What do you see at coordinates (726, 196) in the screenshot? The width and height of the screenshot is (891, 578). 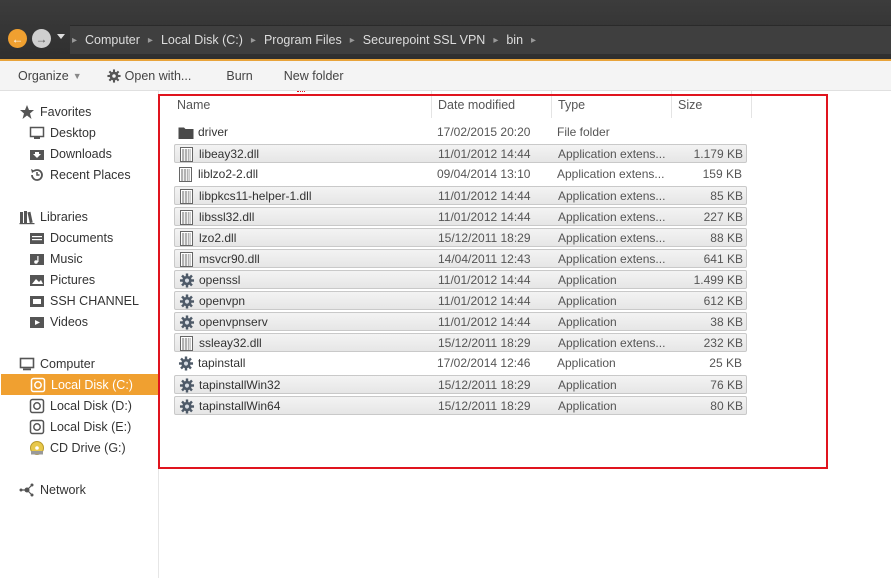 I see `file-size: 85 KB` at bounding box center [726, 196].